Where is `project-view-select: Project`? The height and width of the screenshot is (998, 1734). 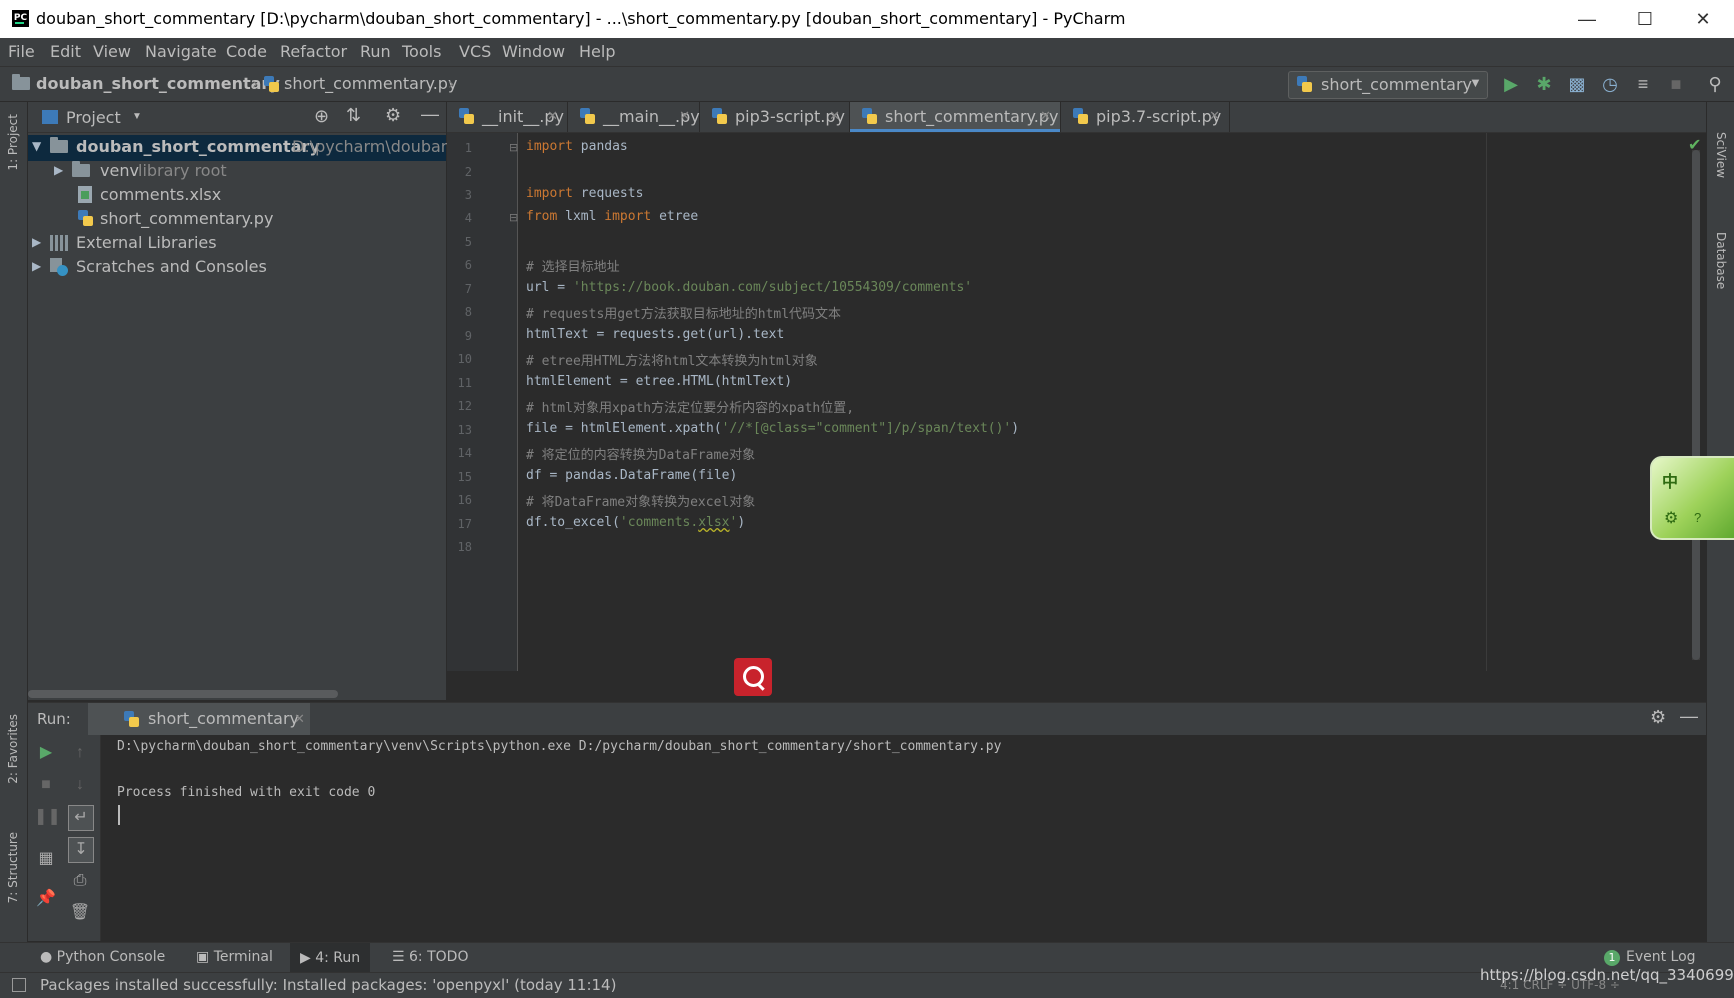
project-view-select: Project is located at coordinates (93, 117).